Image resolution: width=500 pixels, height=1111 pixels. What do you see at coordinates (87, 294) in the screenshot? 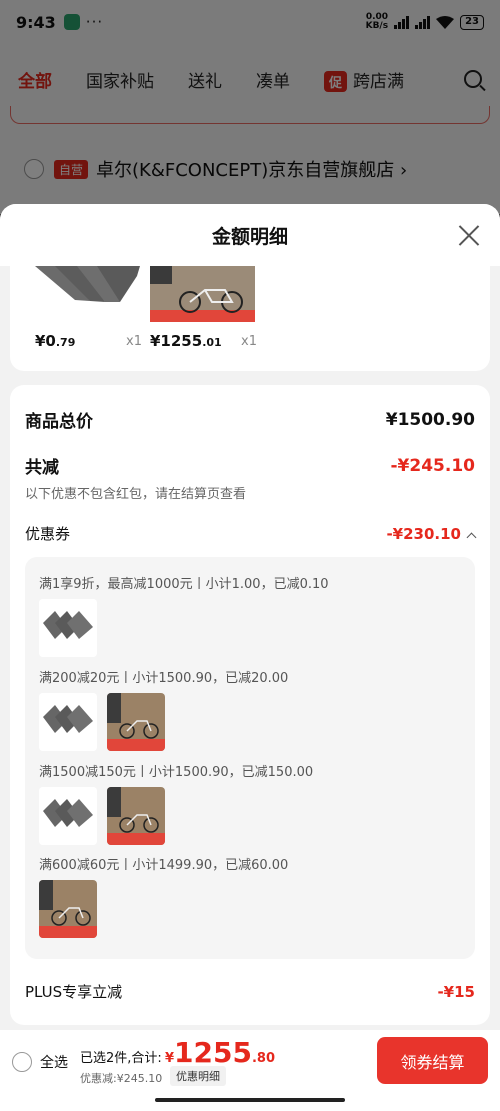
I see `product-image-cloth` at bounding box center [87, 294].